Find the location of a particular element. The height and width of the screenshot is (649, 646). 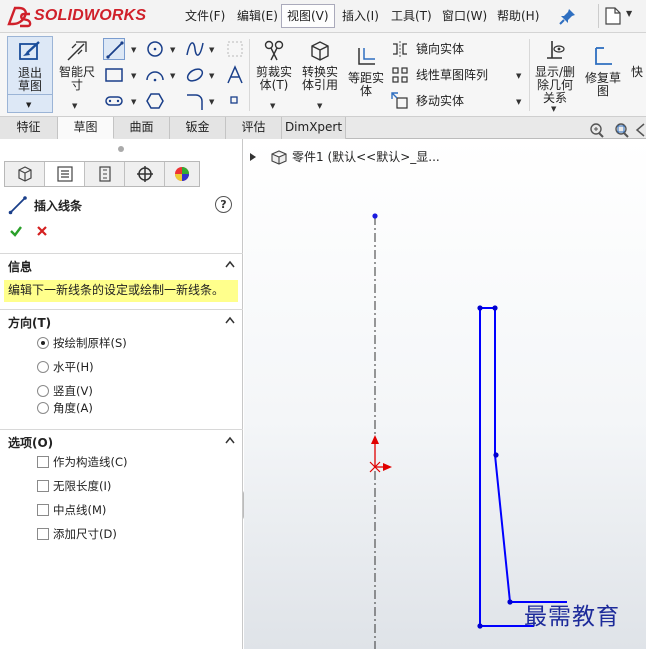

checkbox-label: 添加尺寸(D) is located at coordinates (85, 534).